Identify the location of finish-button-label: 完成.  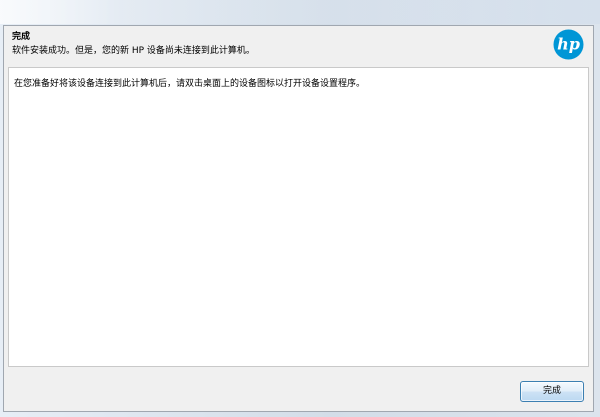
(551, 391).